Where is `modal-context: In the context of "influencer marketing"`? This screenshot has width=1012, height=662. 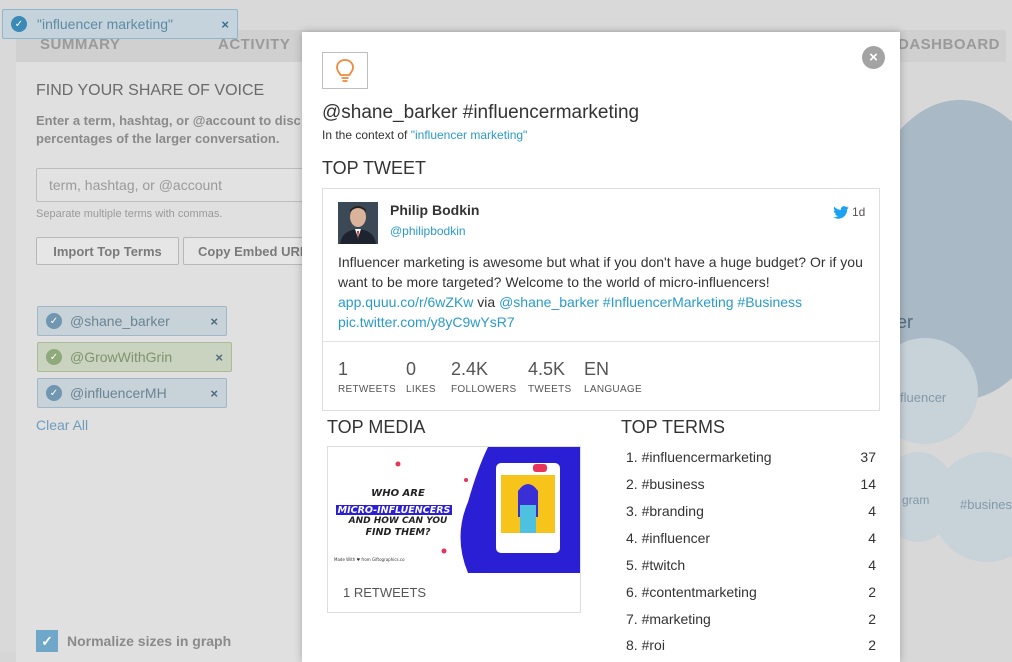
modal-context: In the context of "influencer marketing" is located at coordinates (425, 135).